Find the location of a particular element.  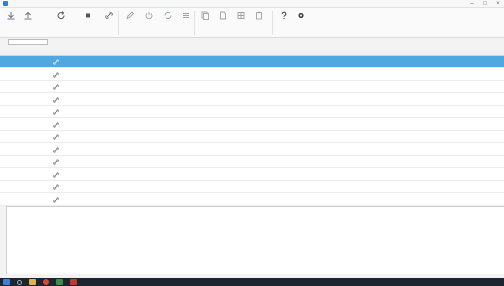

settings-icon is located at coordinates (301, 15).